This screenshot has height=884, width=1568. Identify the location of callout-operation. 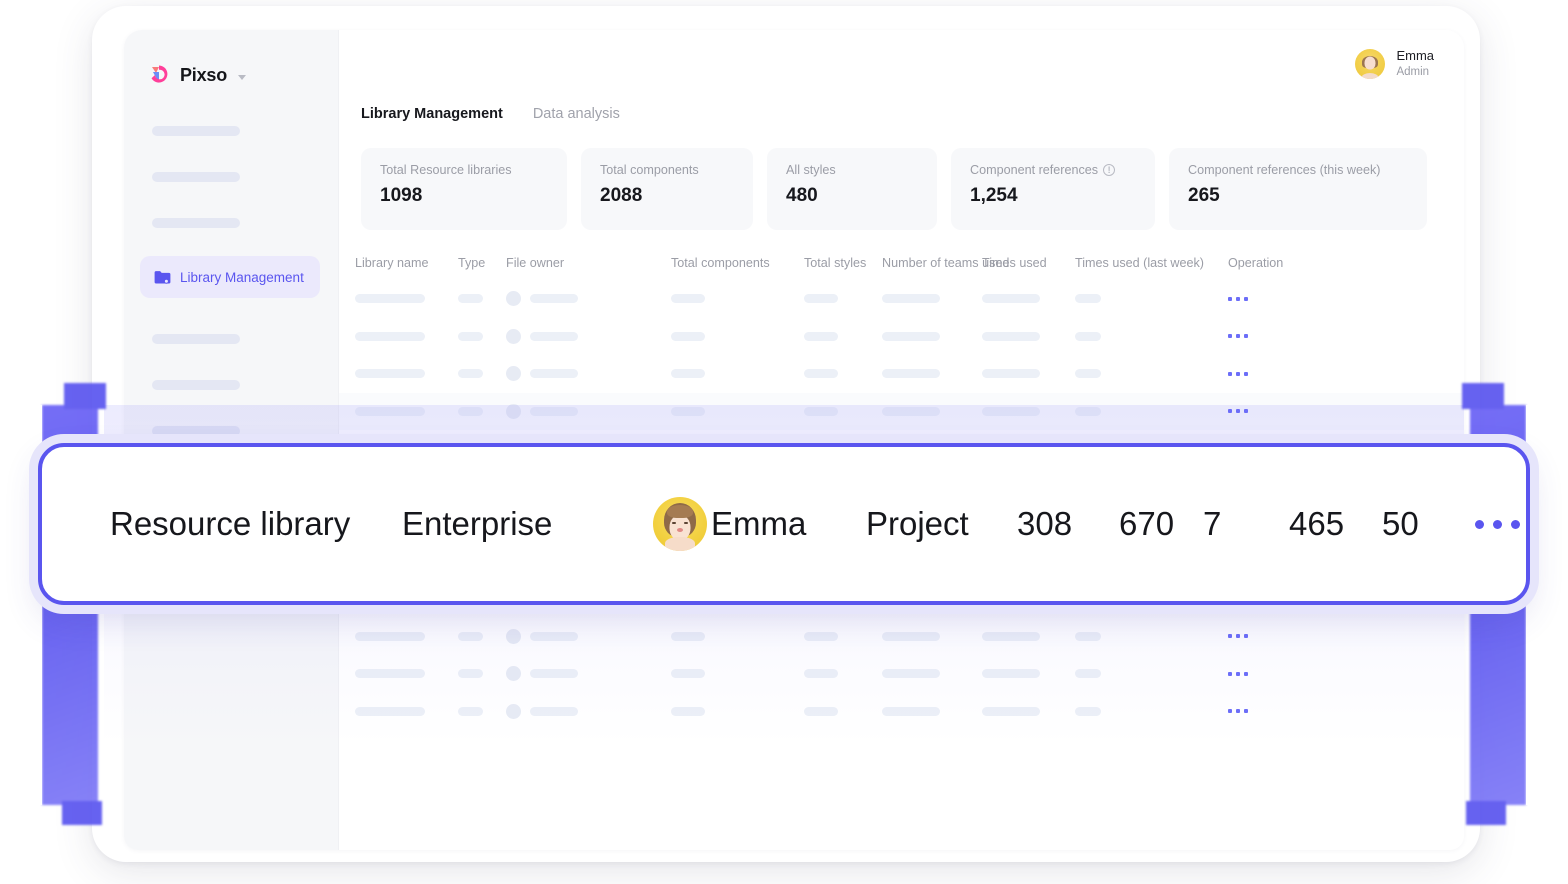
(1497, 524).